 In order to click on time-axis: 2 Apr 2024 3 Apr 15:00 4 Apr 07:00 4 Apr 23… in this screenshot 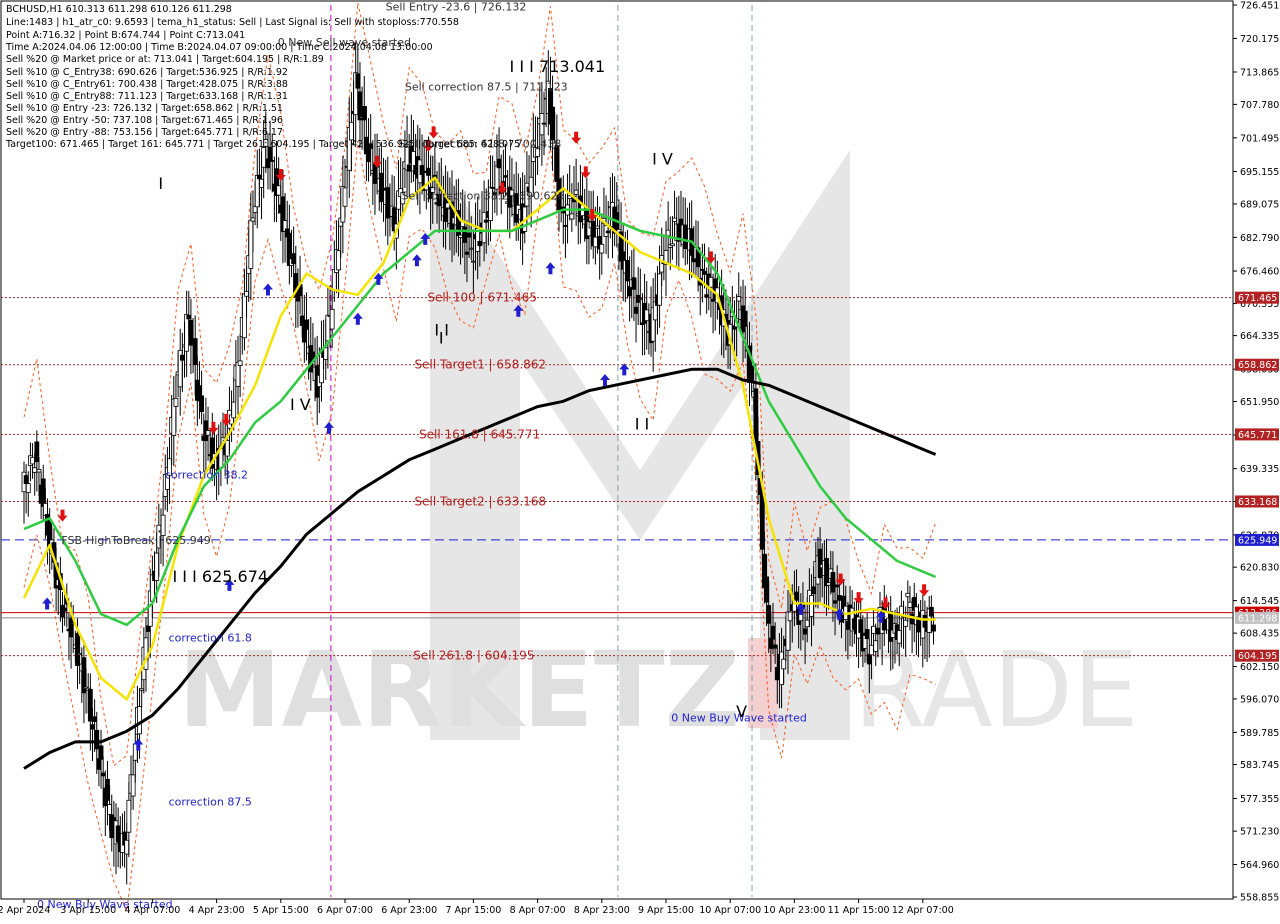, I will do `click(616, 907)`.